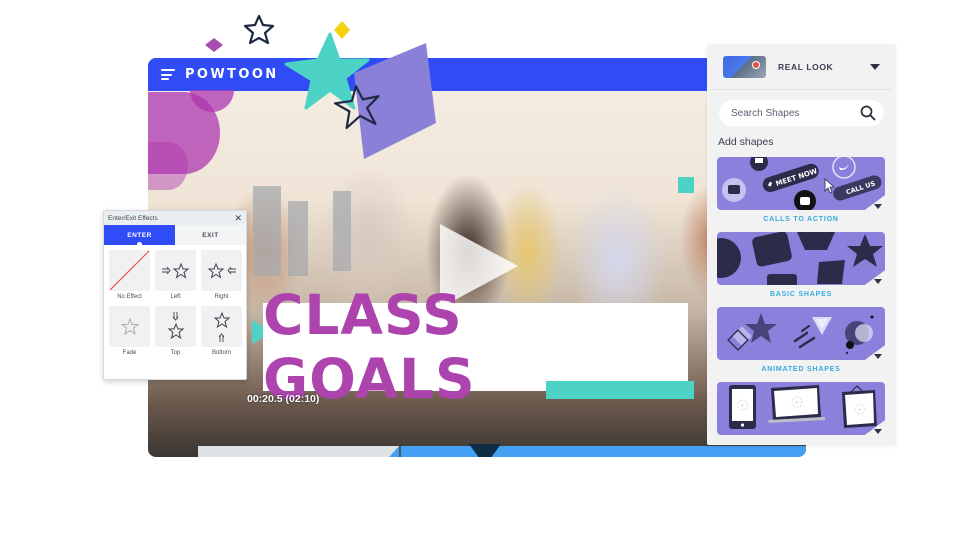  I want to click on enter-bottom-icon, so click(221, 326).